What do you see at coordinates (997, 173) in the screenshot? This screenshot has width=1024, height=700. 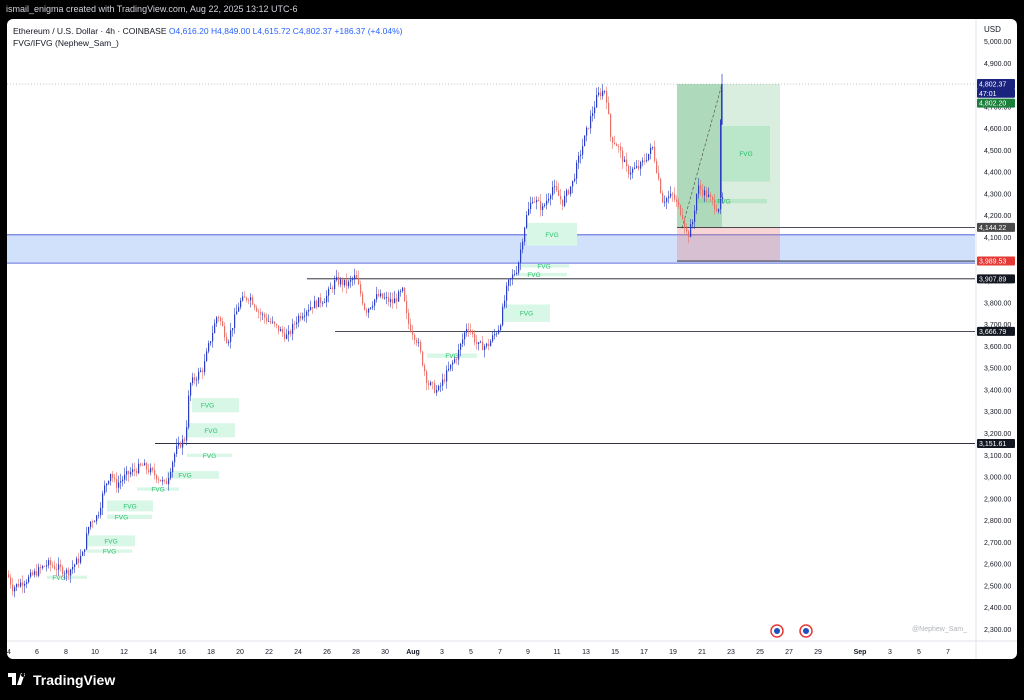 I see `y-tick-label: 4,400.00` at bounding box center [997, 173].